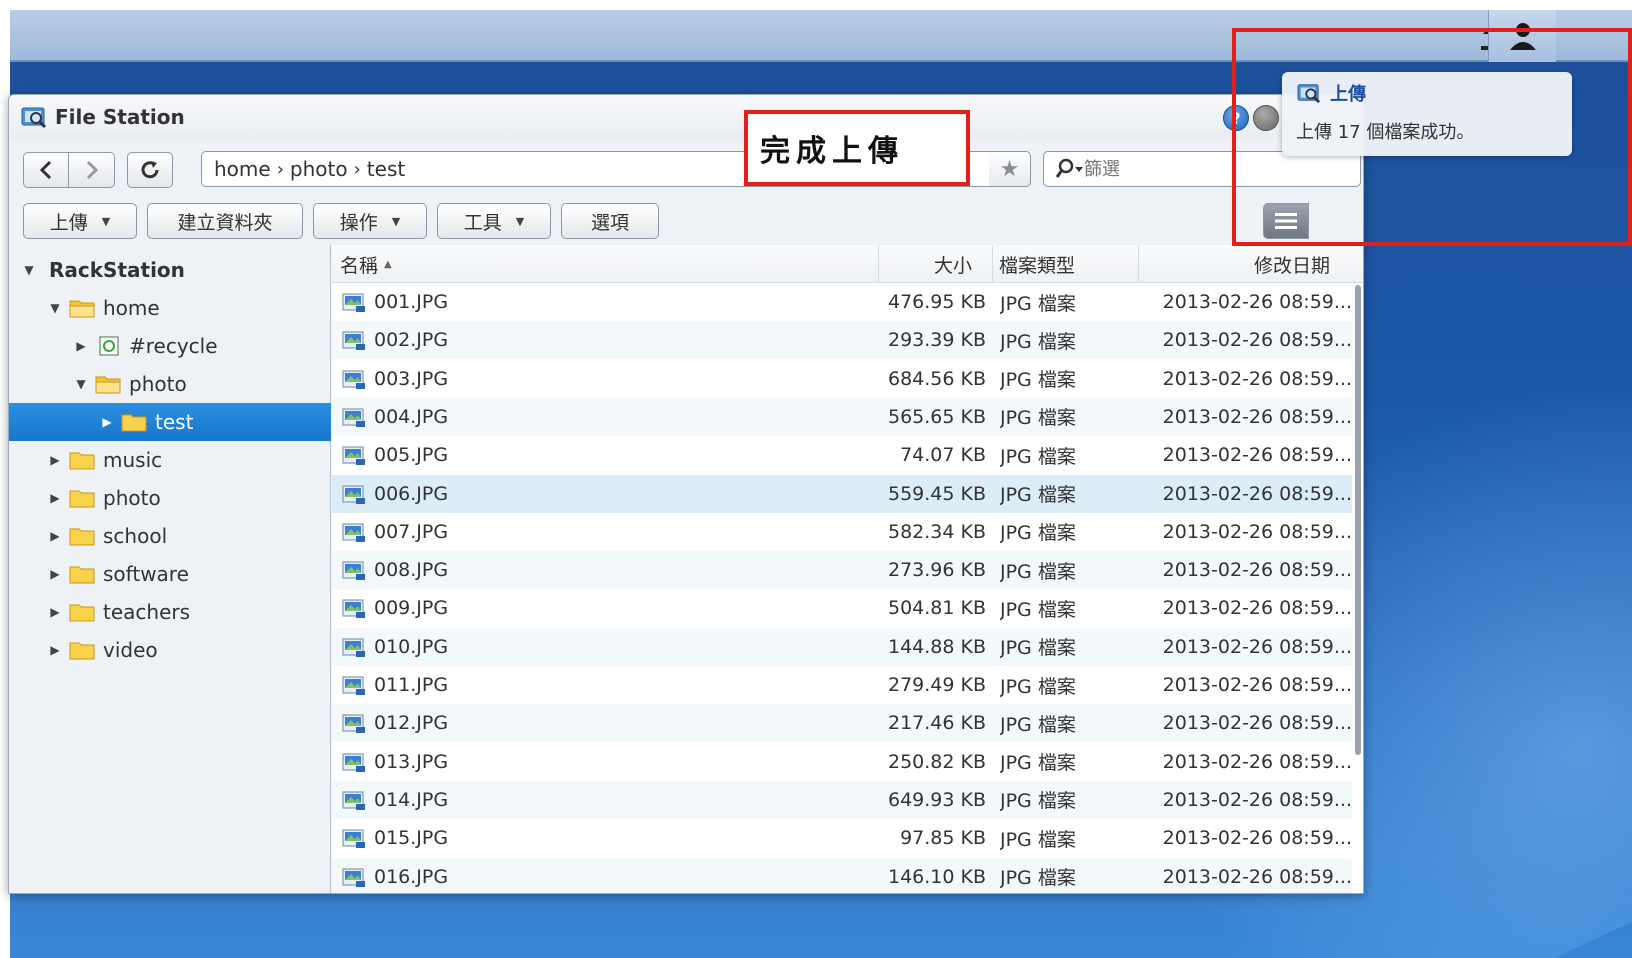 This screenshot has width=1632, height=958. I want to click on breadcrumb-photo: photo, so click(319, 169).